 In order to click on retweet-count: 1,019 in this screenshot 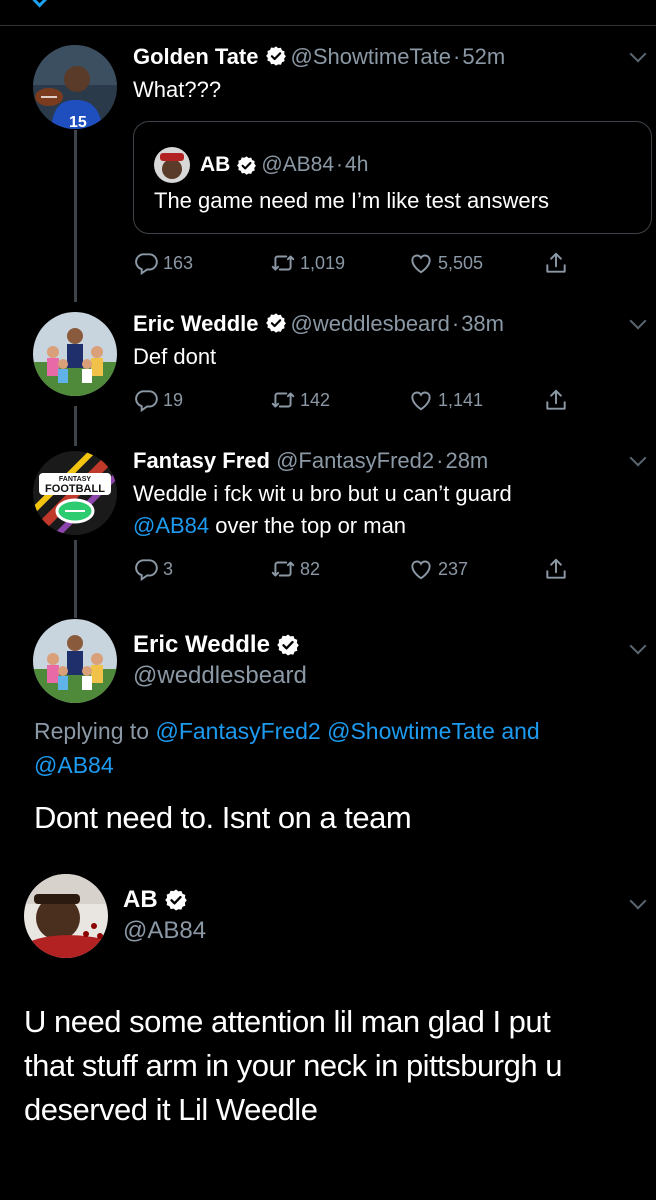, I will do `click(323, 262)`.